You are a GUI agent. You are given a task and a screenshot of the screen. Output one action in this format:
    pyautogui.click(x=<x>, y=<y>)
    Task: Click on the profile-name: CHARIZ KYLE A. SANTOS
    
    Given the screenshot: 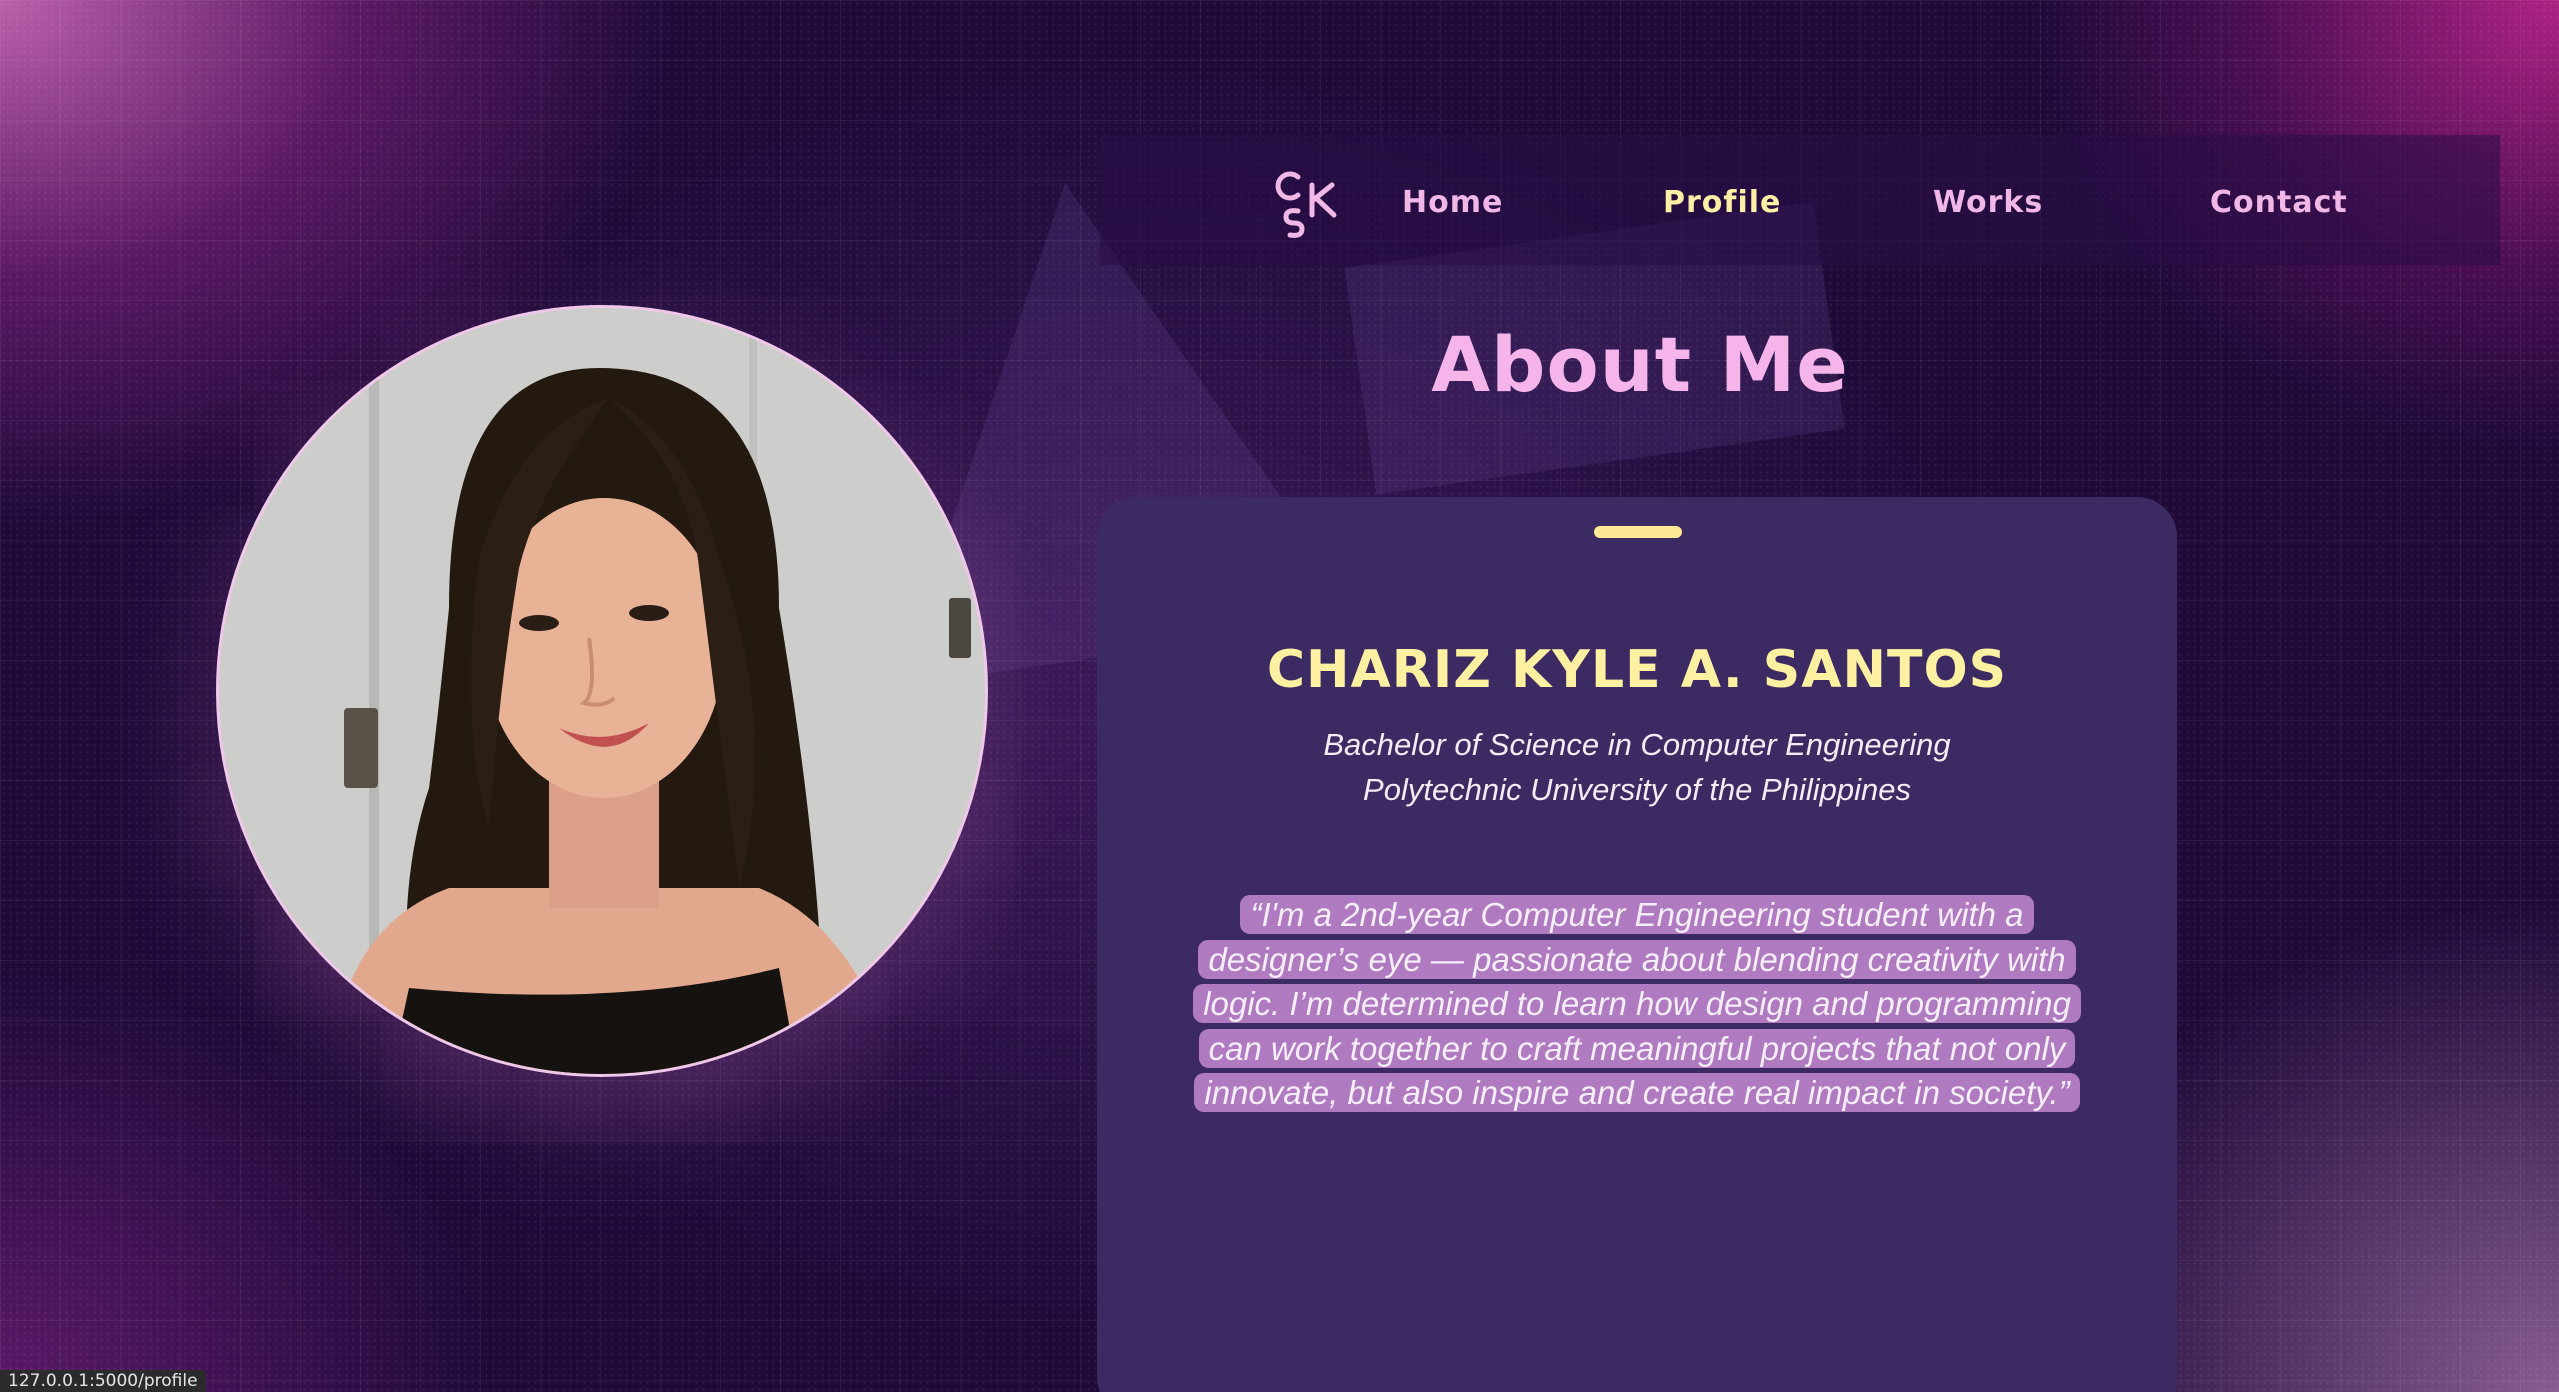 What is the action you would take?
    pyautogui.click(x=1637, y=670)
    